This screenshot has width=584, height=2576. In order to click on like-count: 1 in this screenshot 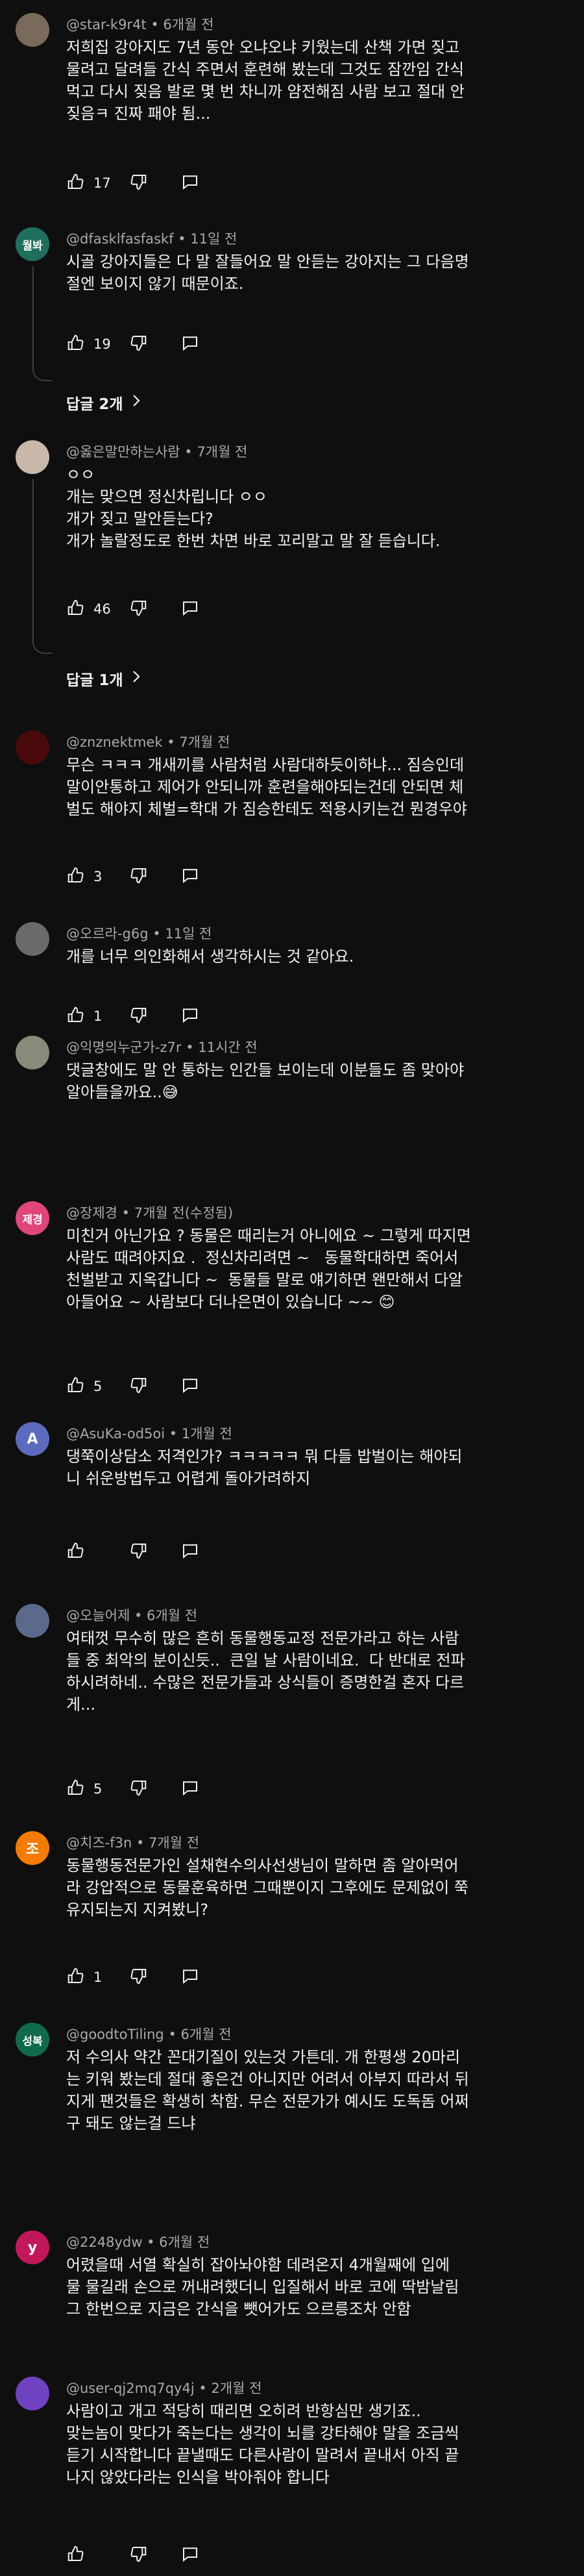, I will do `click(98, 1016)`.